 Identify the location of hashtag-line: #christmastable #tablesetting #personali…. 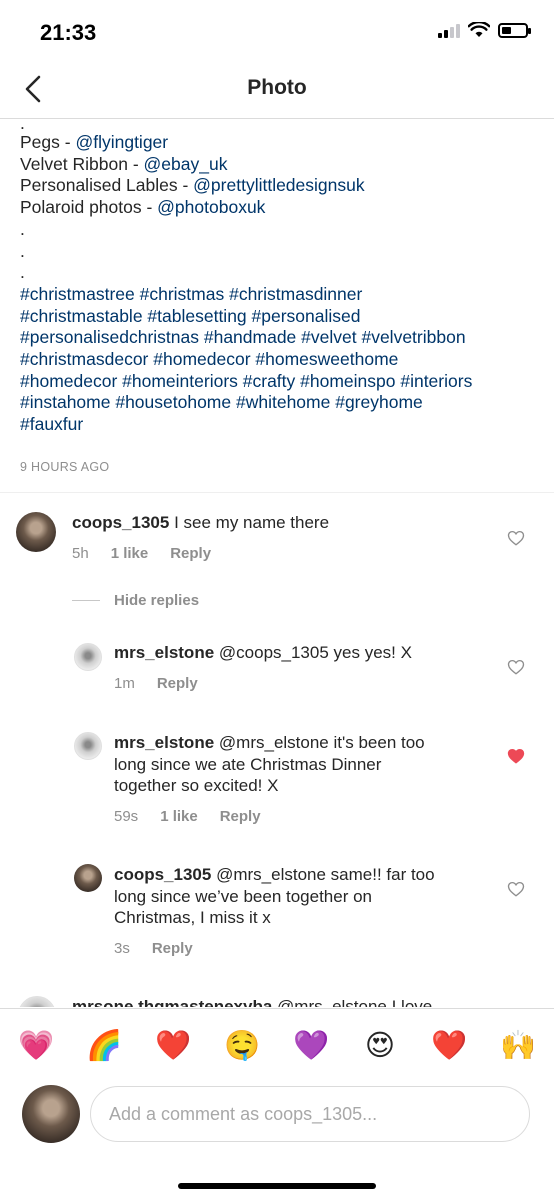
(280, 317).